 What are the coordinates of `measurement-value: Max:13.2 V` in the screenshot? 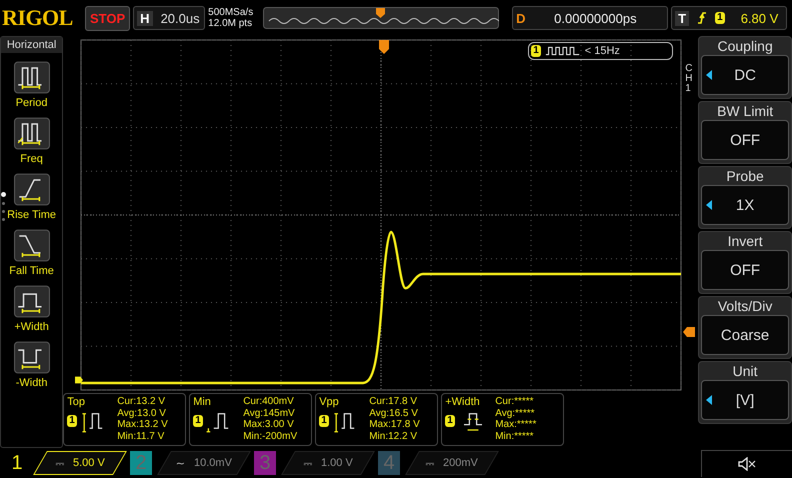 It's located at (142, 424).